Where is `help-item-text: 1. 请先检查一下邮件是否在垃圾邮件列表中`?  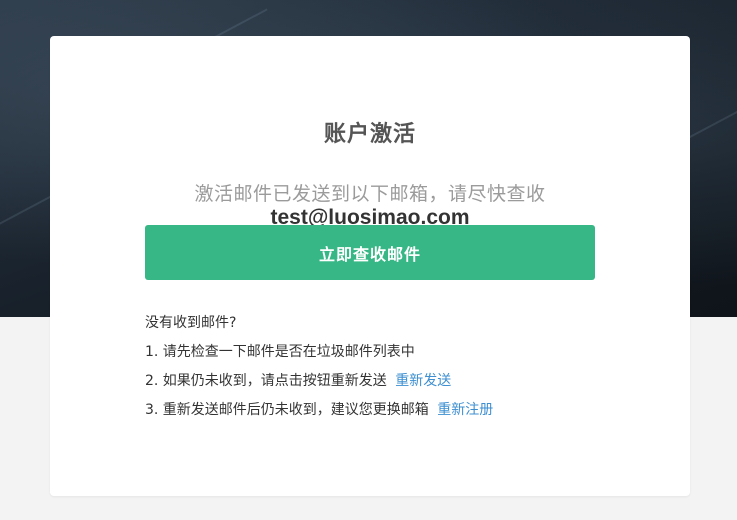 help-item-text: 1. 请先检查一下邮件是否在垃圾邮件列表中 is located at coordinates (280, 352).